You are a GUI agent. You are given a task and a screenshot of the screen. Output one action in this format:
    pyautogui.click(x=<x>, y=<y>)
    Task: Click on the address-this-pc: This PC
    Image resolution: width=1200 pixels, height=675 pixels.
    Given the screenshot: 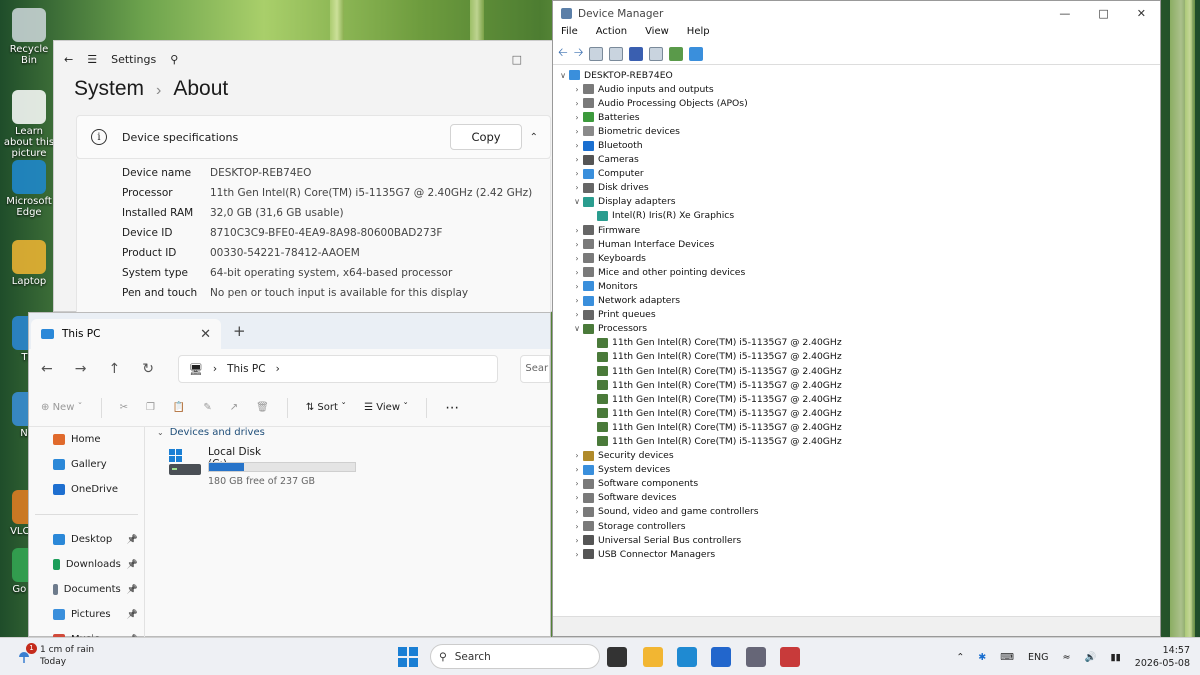 What is the action you would take?
    pyautogui.click(x=246, y=369)
    